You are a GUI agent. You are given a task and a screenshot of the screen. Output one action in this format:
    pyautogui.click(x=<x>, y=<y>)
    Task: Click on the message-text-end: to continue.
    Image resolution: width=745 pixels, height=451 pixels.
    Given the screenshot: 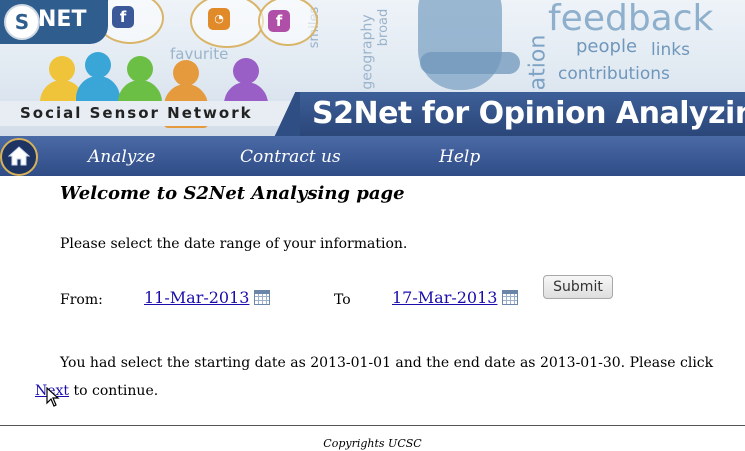 What is the action you would take?
    pyautogui.click(x=114, y=391)
    